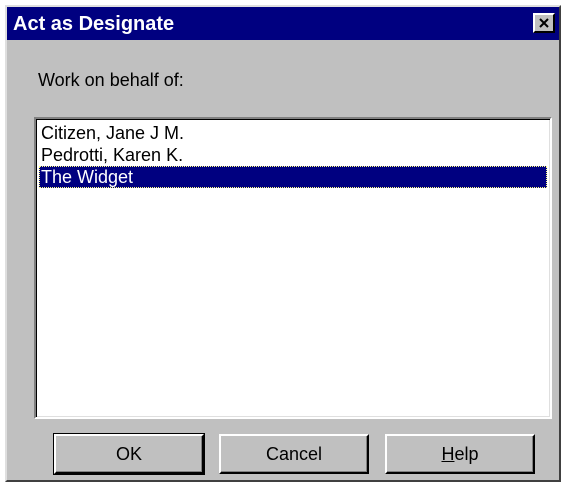 This screenshot has width=566, height=487. I want to click on help-button: Help, so click(460, 454).